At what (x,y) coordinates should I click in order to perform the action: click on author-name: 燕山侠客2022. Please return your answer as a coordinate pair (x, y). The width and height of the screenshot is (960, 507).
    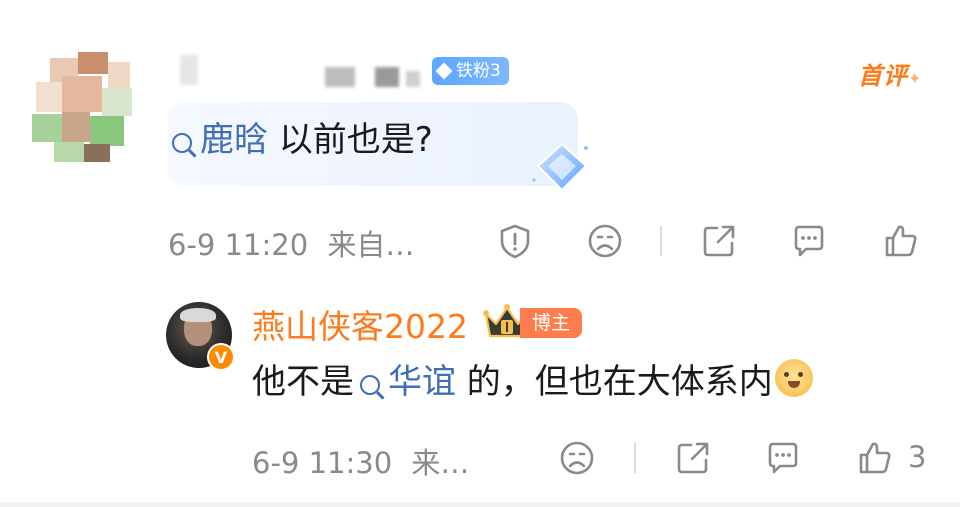
    Looking at the image, I should click on (360, 324).